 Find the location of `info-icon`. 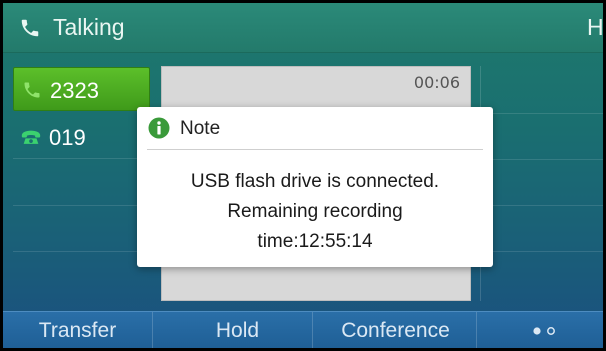

info-icon is located at coordinates (159, 128).